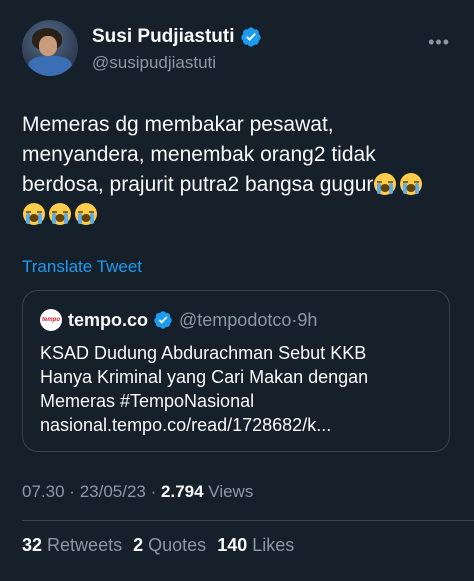  Describe the element at coordinates (108, 320) in the screenshot. I see `quoted-author-name: tempo.co` at that location.